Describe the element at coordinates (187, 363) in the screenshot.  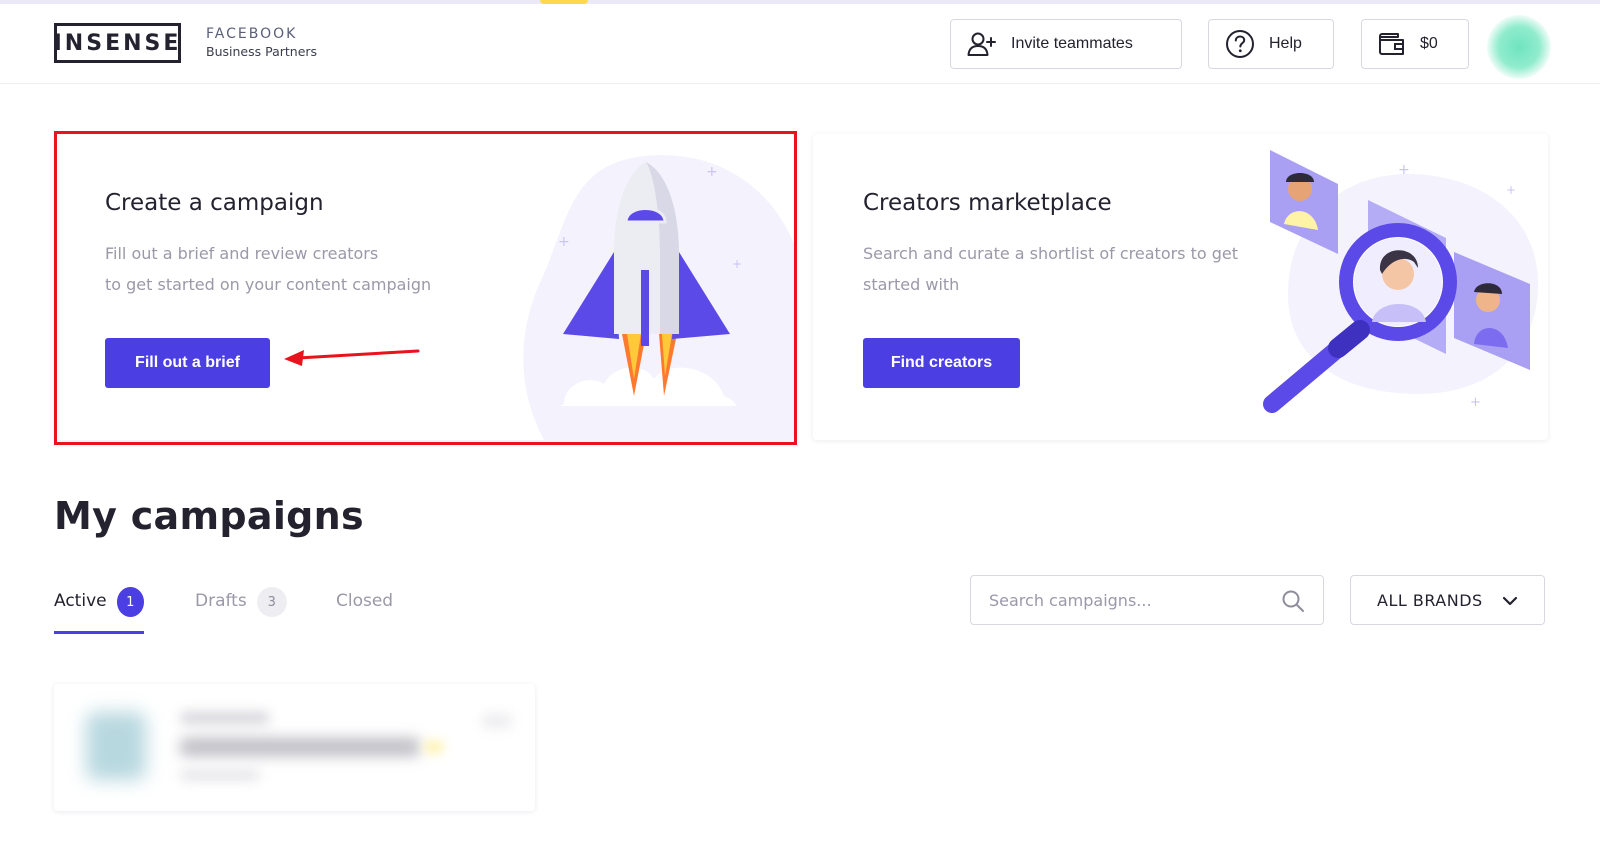
I see `fill-out-brief-button: Fill out a brief` at that location.